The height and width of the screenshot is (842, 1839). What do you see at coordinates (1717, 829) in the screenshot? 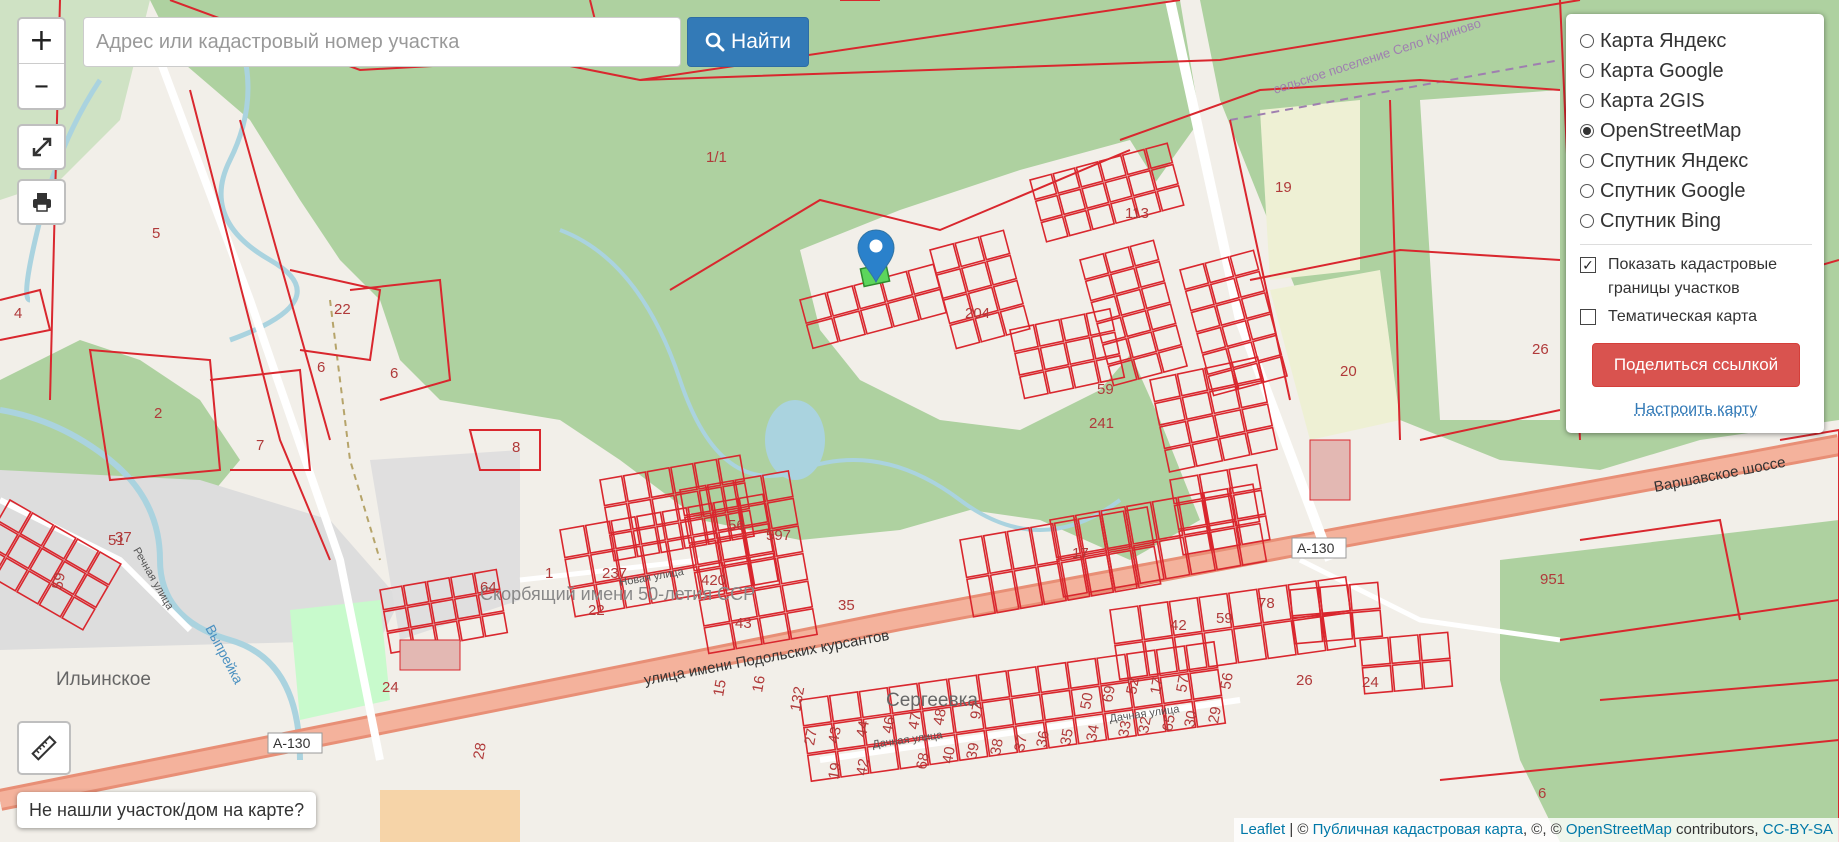
I see `attribution-text: contributors,` at bounding box center [1717, 829].